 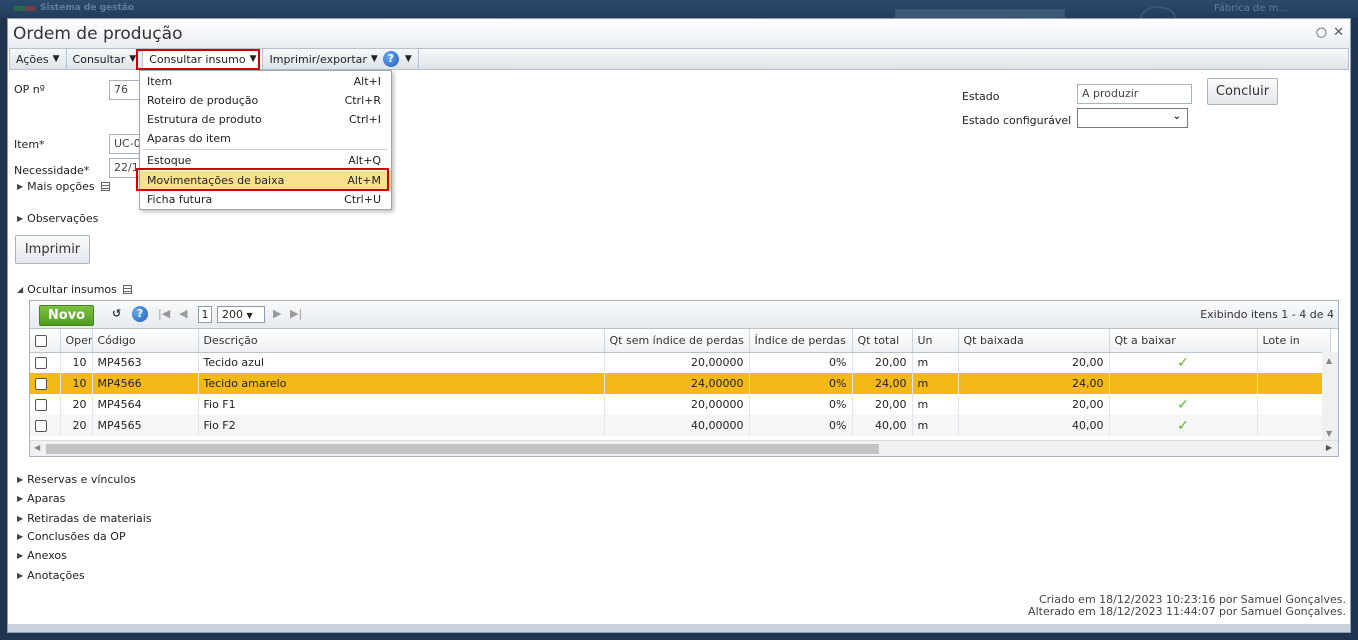 What do you see at coordinates (677, 425) in the screenshot?
I see `cell-qt-sem: 40,00000` at bounding box center [677, 425].